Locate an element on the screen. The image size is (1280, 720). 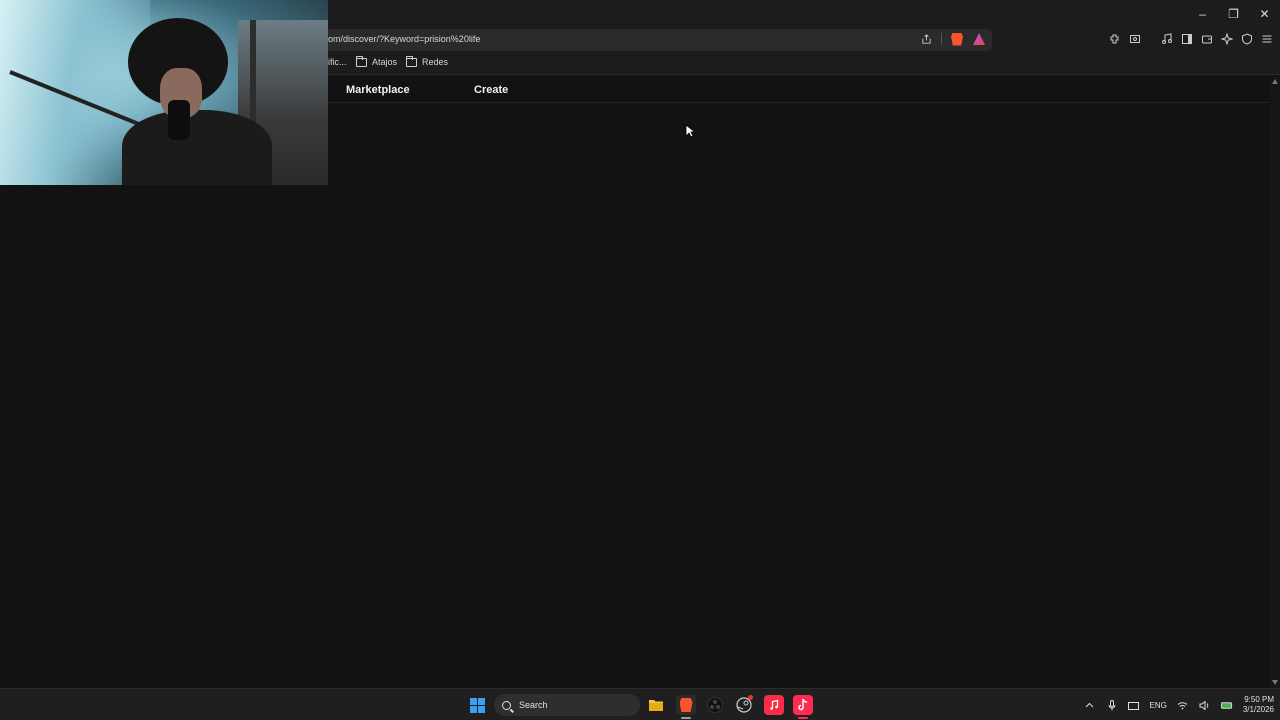
webcam-person-body is located at coordinates (197, 147).